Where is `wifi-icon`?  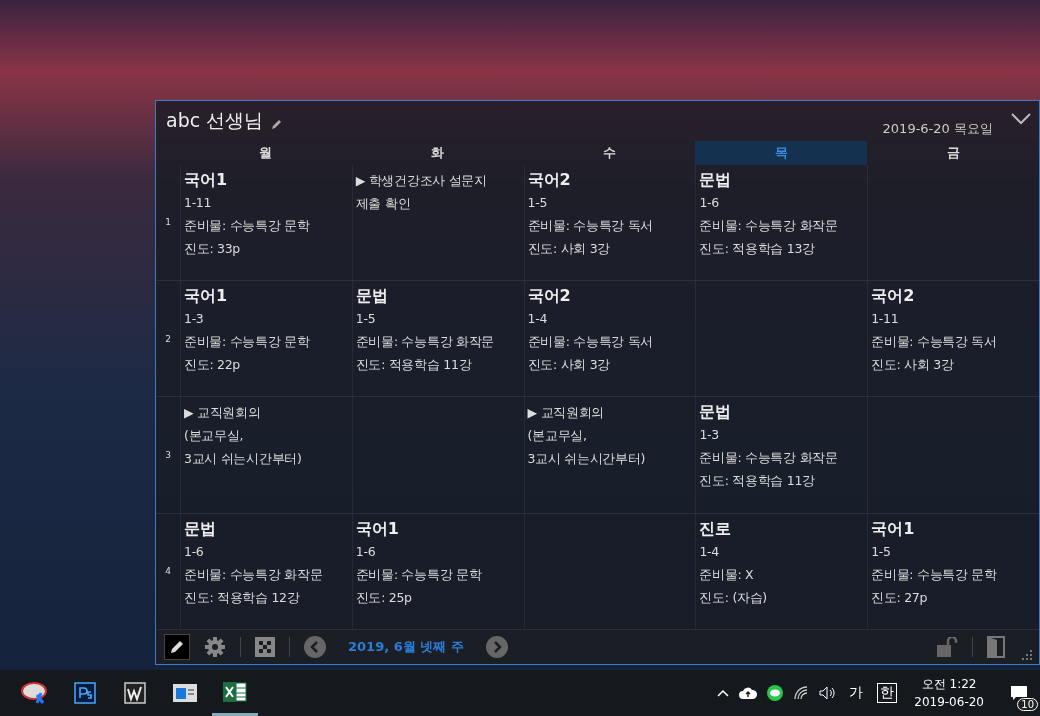
wifi-icon is located at coordinates (801, 693).